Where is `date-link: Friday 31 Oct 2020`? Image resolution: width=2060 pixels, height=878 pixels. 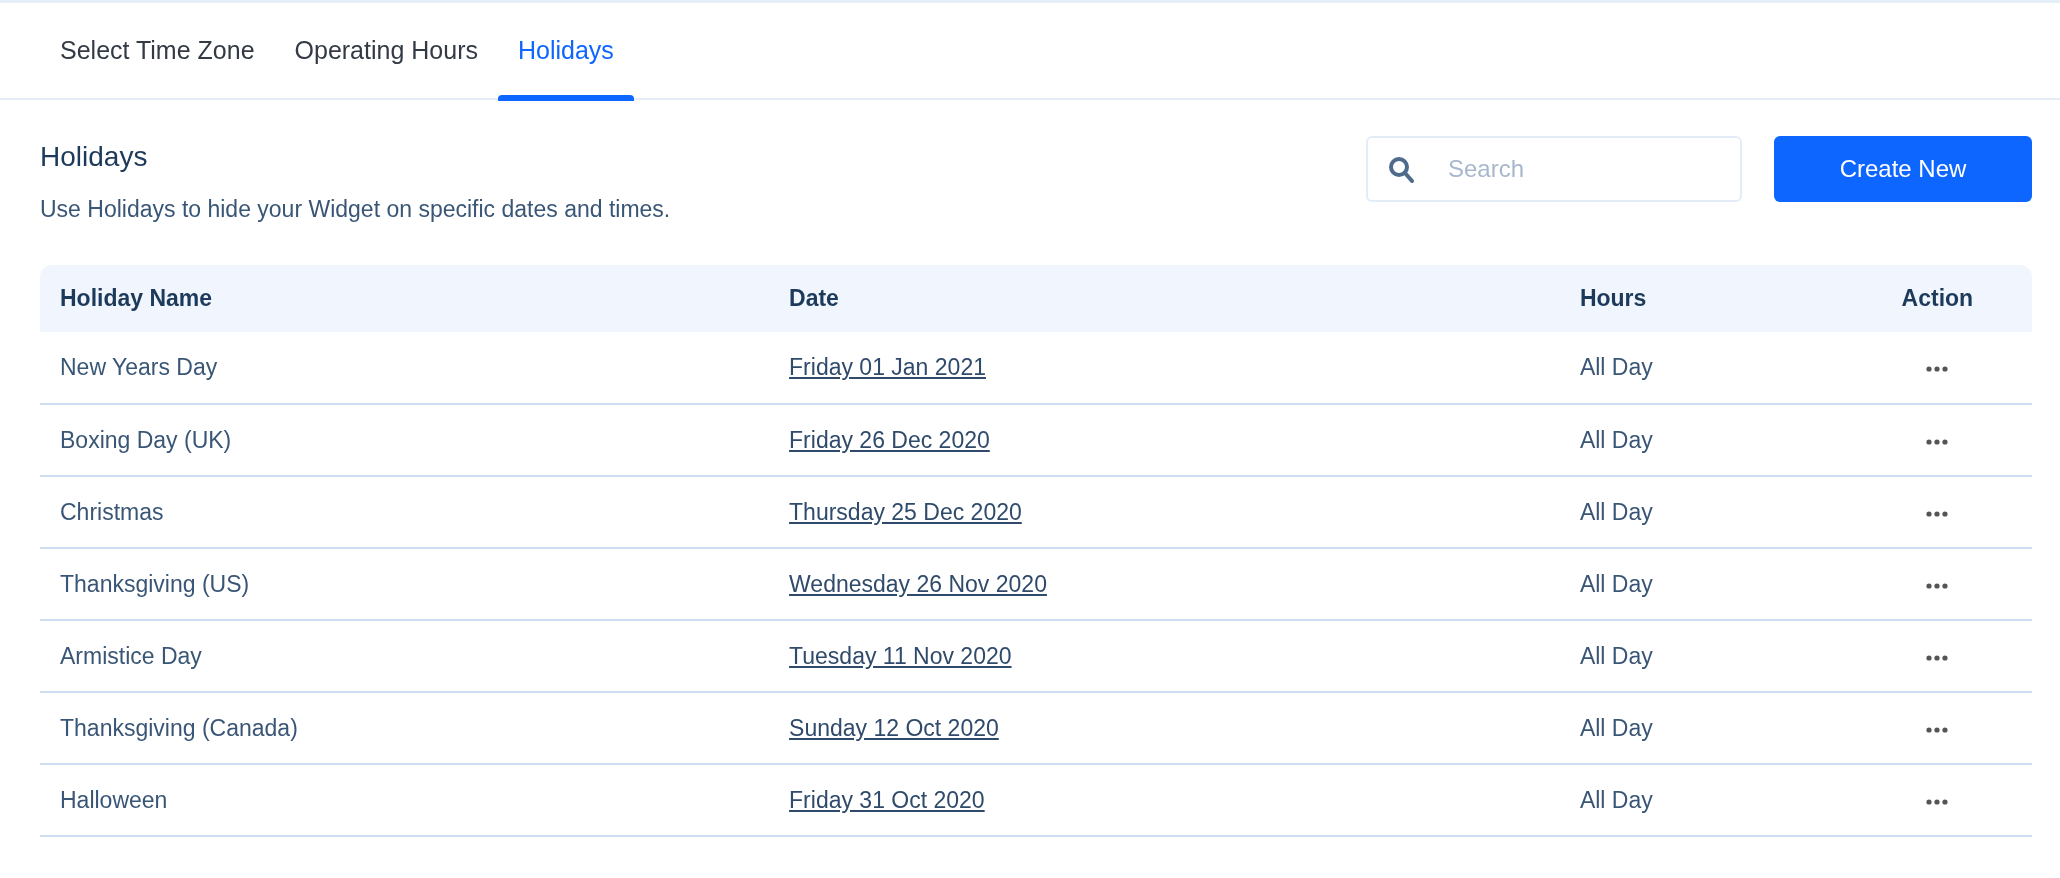 date-link: Friday 31 Oct 2020 is located at coordinates (887, 799).